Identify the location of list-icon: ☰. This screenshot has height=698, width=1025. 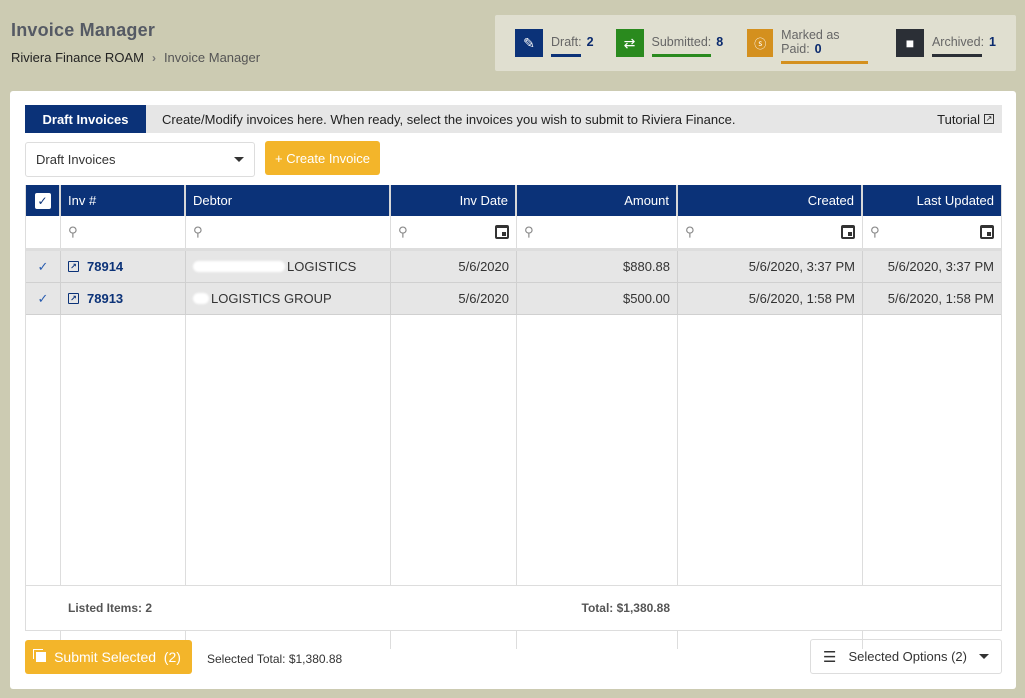
(830, 657).